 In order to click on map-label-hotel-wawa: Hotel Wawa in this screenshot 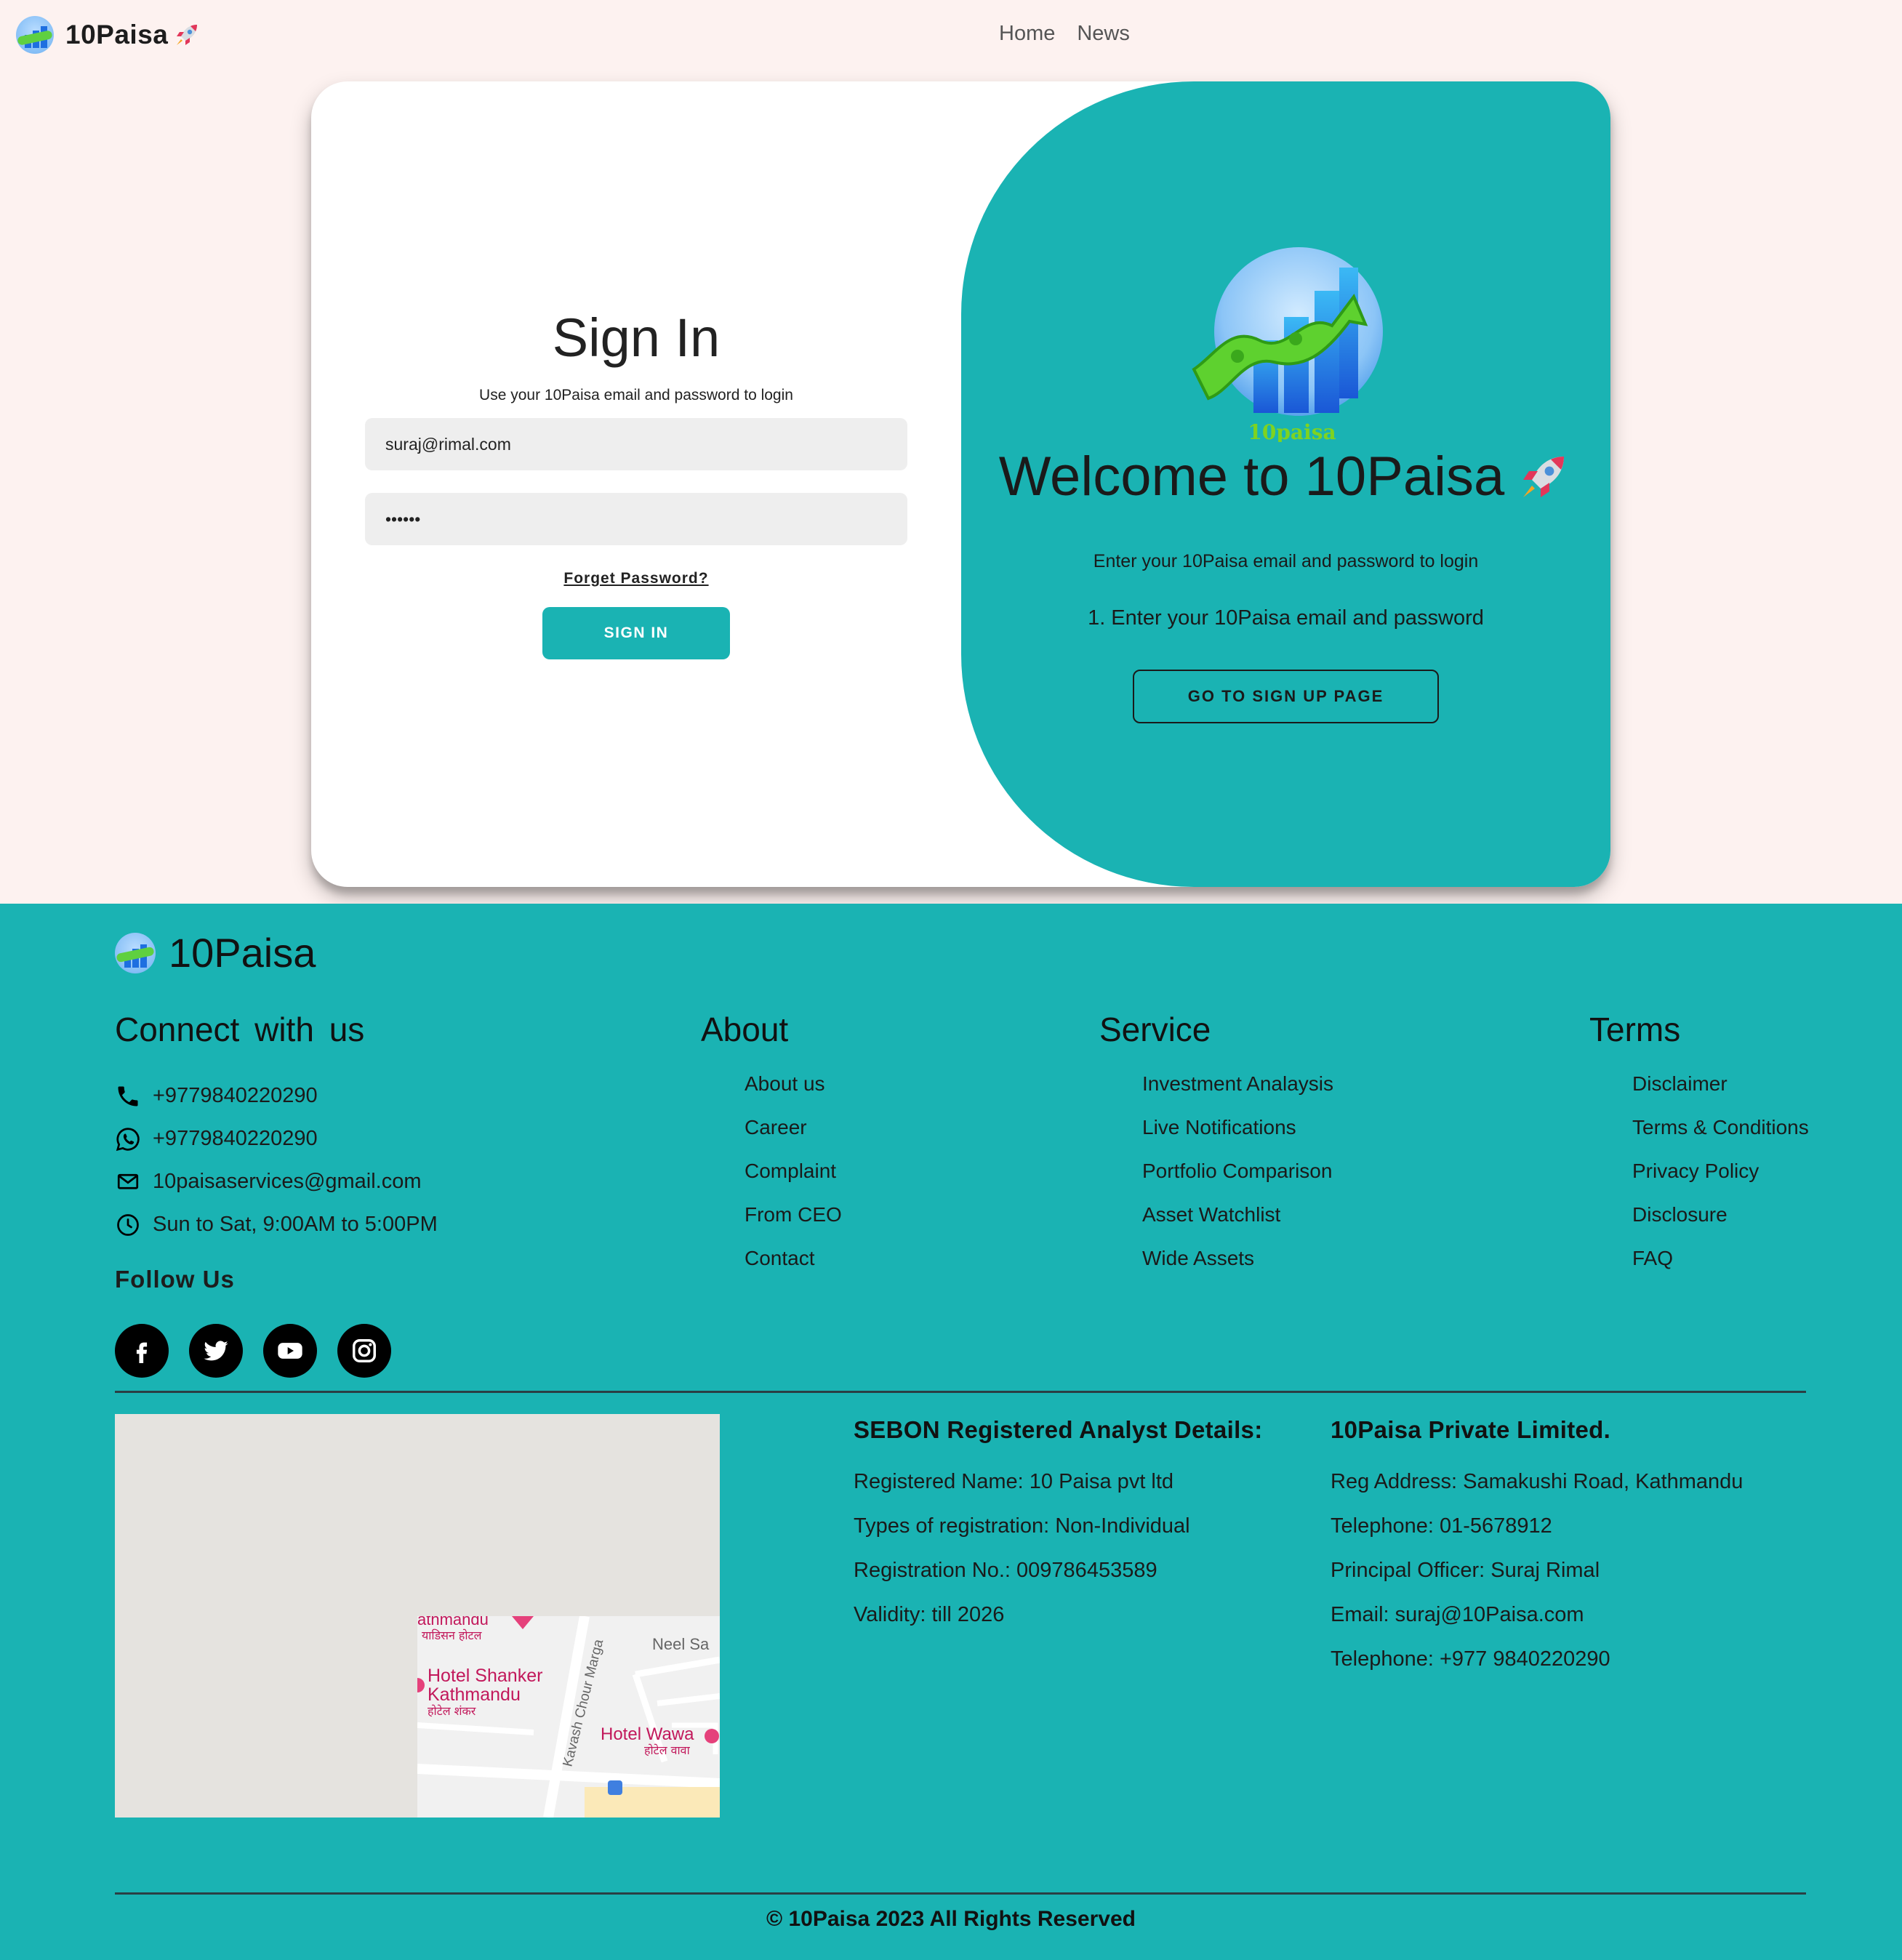, I will do `click(648, 1734)`.